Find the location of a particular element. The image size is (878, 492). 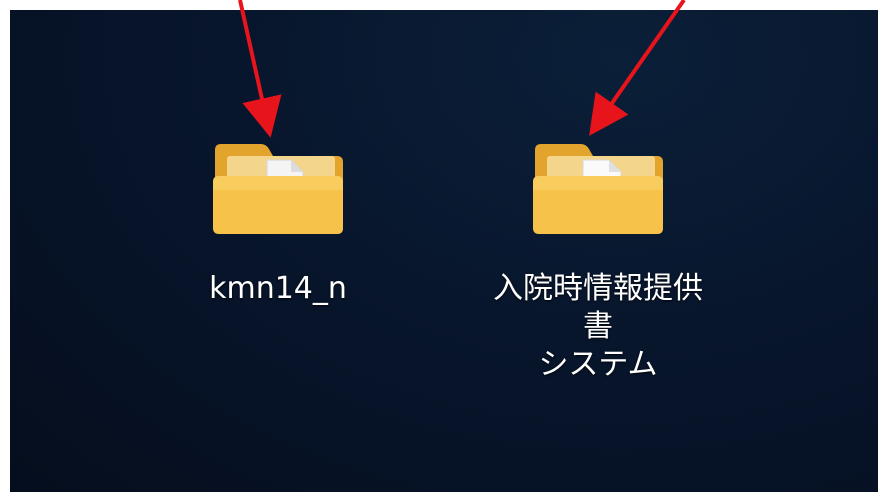

desktop-icon-label: kmn14_n is located at coordinates (278, 288).